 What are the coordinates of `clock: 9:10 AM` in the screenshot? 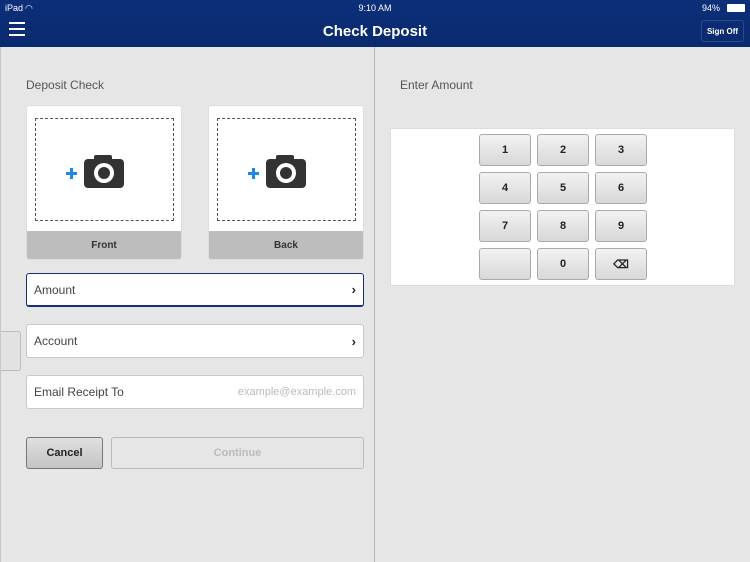 It's located at (375, 8).